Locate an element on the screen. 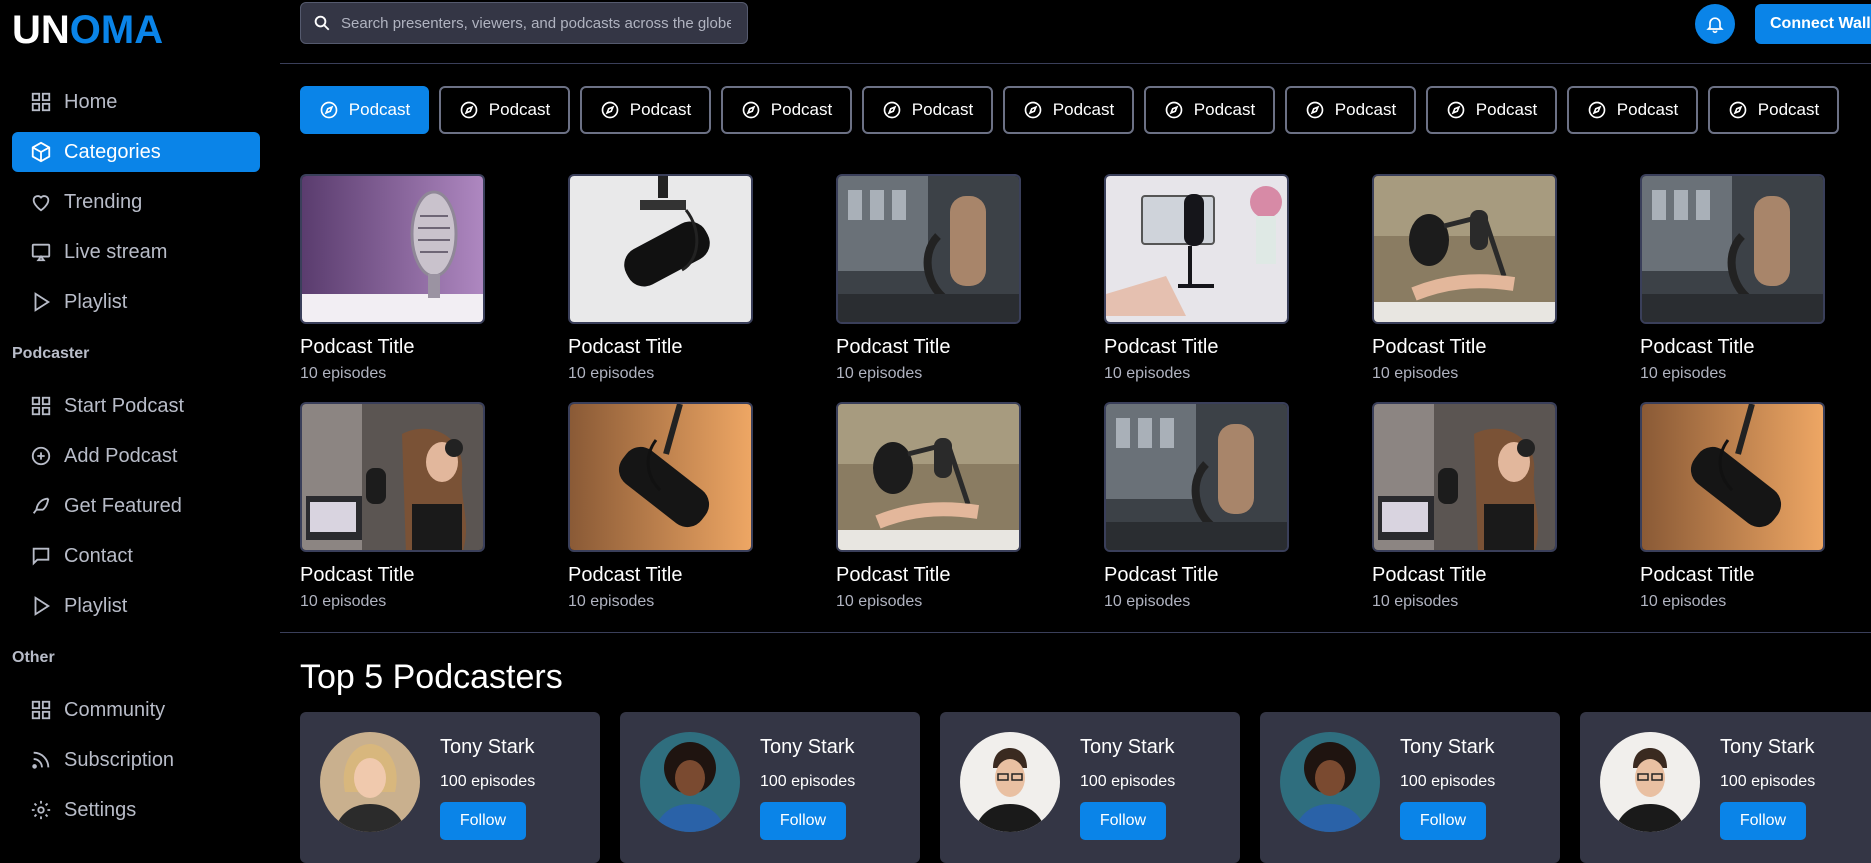 Image resolution: width=1871 pixels, height=863 pixels. search-bar is located at coordinates (524, 23).